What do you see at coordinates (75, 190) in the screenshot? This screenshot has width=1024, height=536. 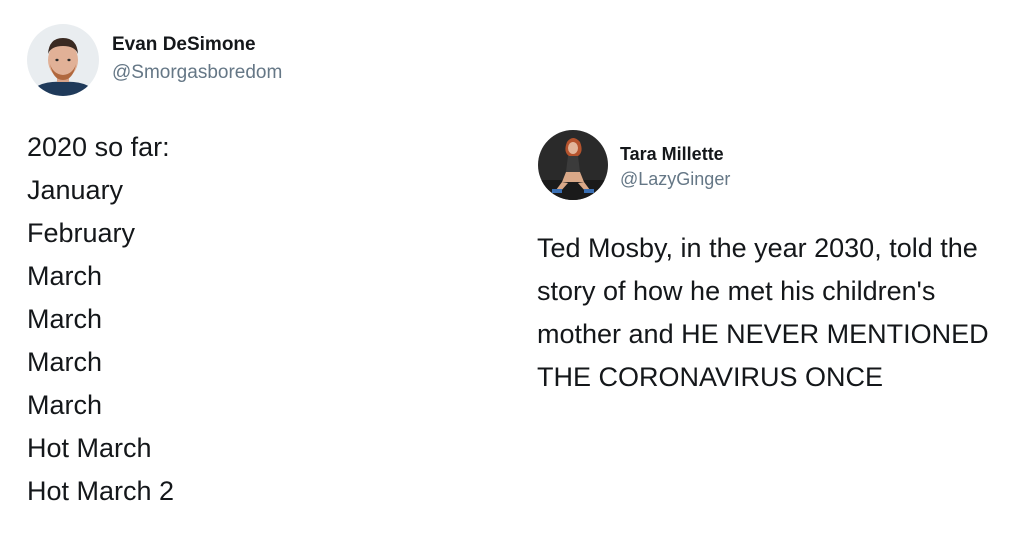 I see `tweet-line: January` at bounding box center [75, 190].